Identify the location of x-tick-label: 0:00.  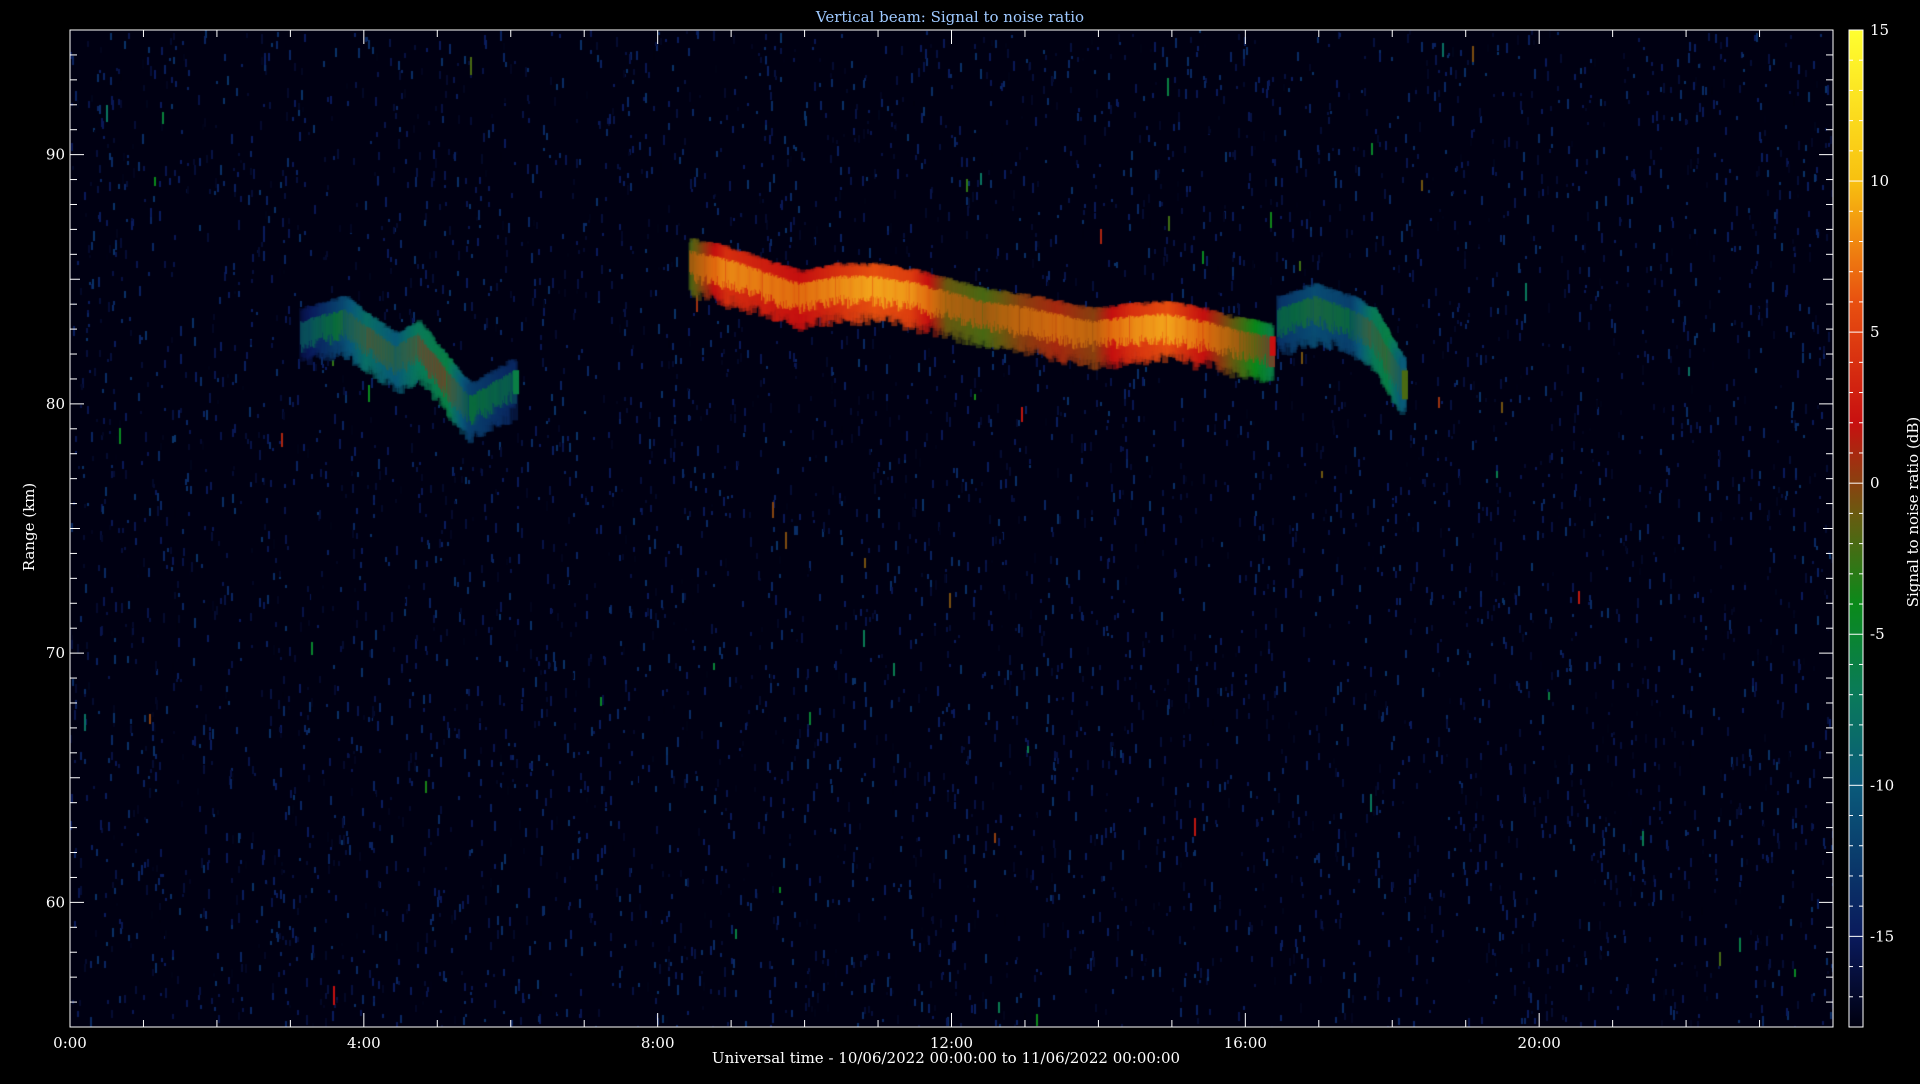
(70, 1043).